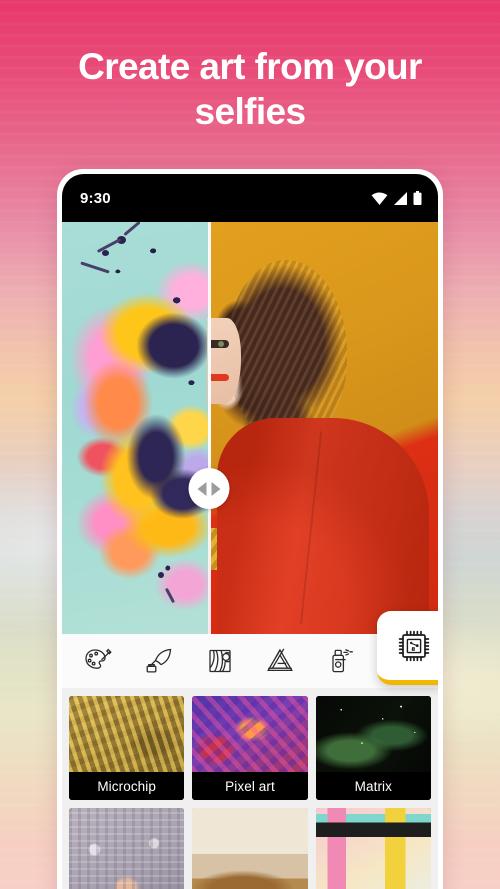 This screenshot has width=500, height=889. I want to click on status-icons, so click(396, 198).